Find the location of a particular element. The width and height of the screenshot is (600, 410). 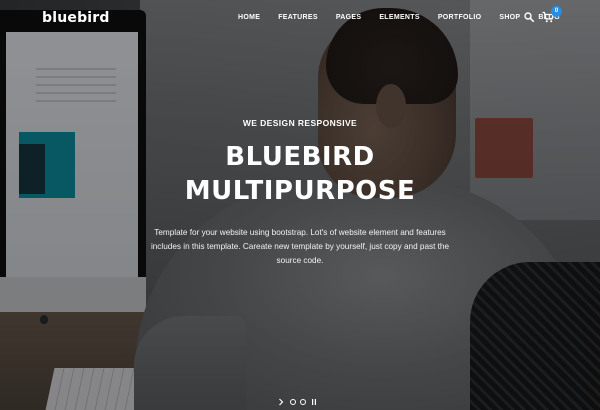

nav-item-shop: SHOP is located at coordinates (509, 17).